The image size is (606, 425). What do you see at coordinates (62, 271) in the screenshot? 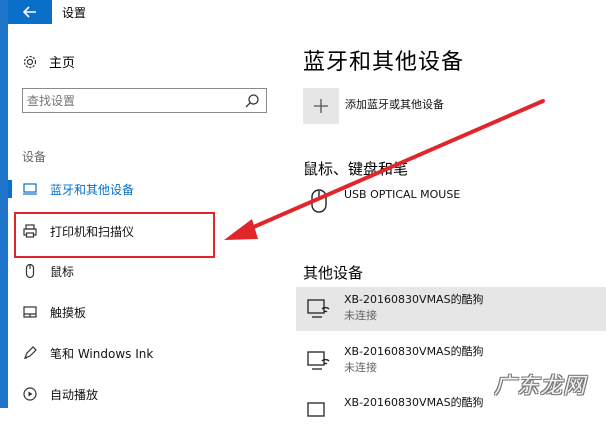
I see `sidebar-item-label: 鼠标` at bounding box center [62, 271].